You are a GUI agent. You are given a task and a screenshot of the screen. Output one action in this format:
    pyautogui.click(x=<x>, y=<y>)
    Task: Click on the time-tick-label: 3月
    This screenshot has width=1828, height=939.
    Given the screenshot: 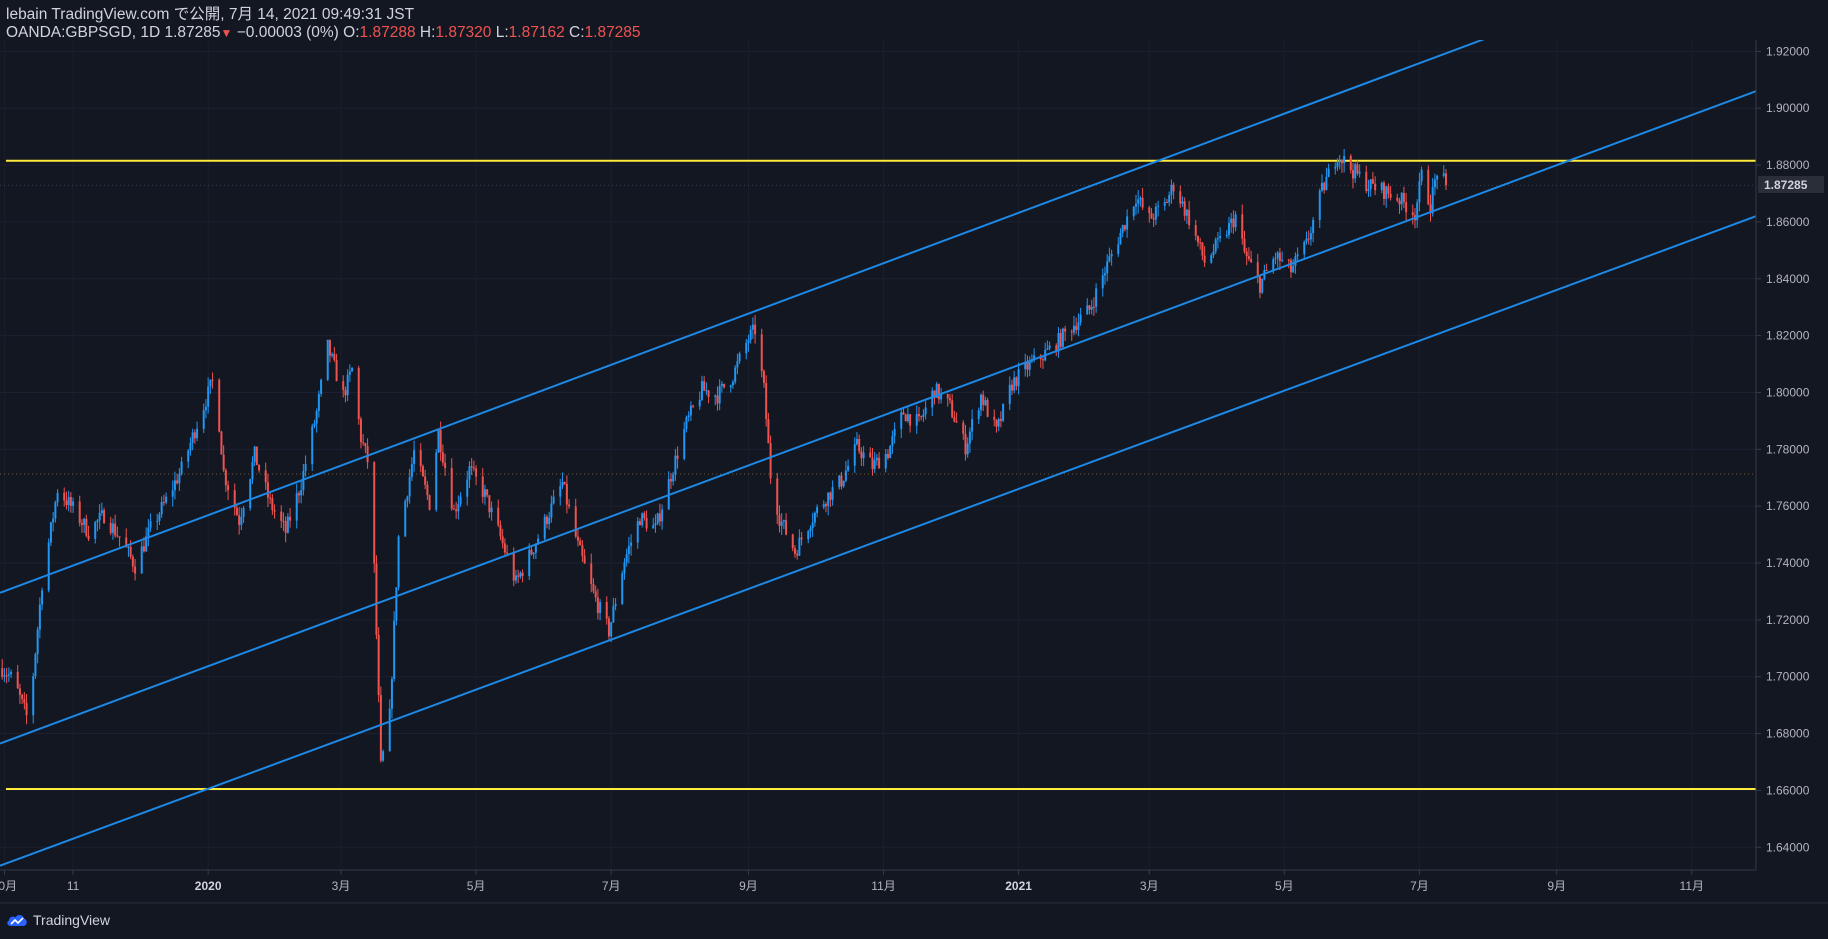 What is the action you would take?
    pyautogui.click(x=1149, y=886)
    